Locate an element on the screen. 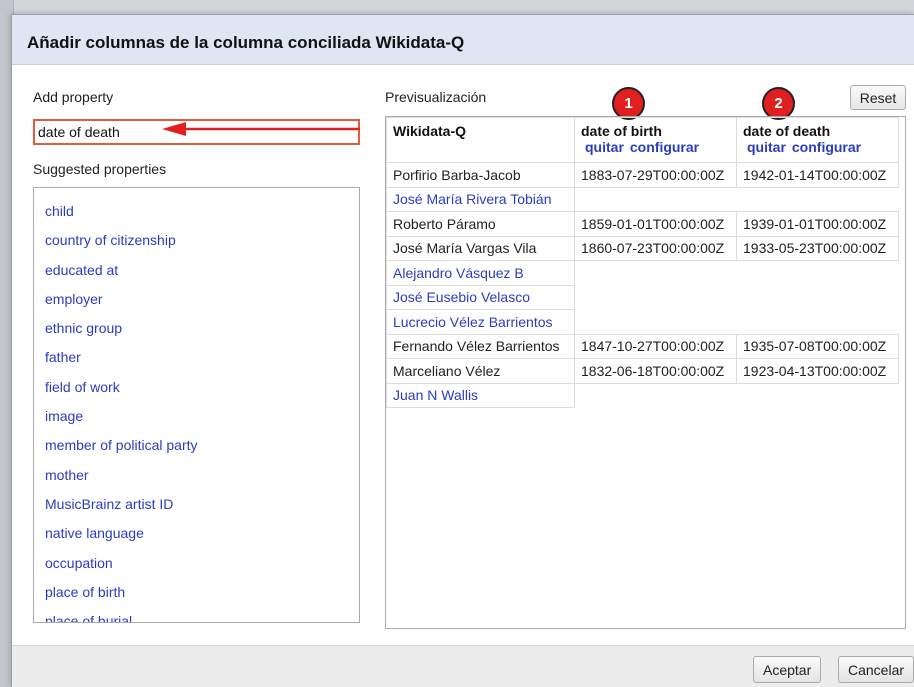 The width and height of the screenshot is (914, 687). cell-name: Fernando Vélez Barrientos is located at coordinates (480, 346).